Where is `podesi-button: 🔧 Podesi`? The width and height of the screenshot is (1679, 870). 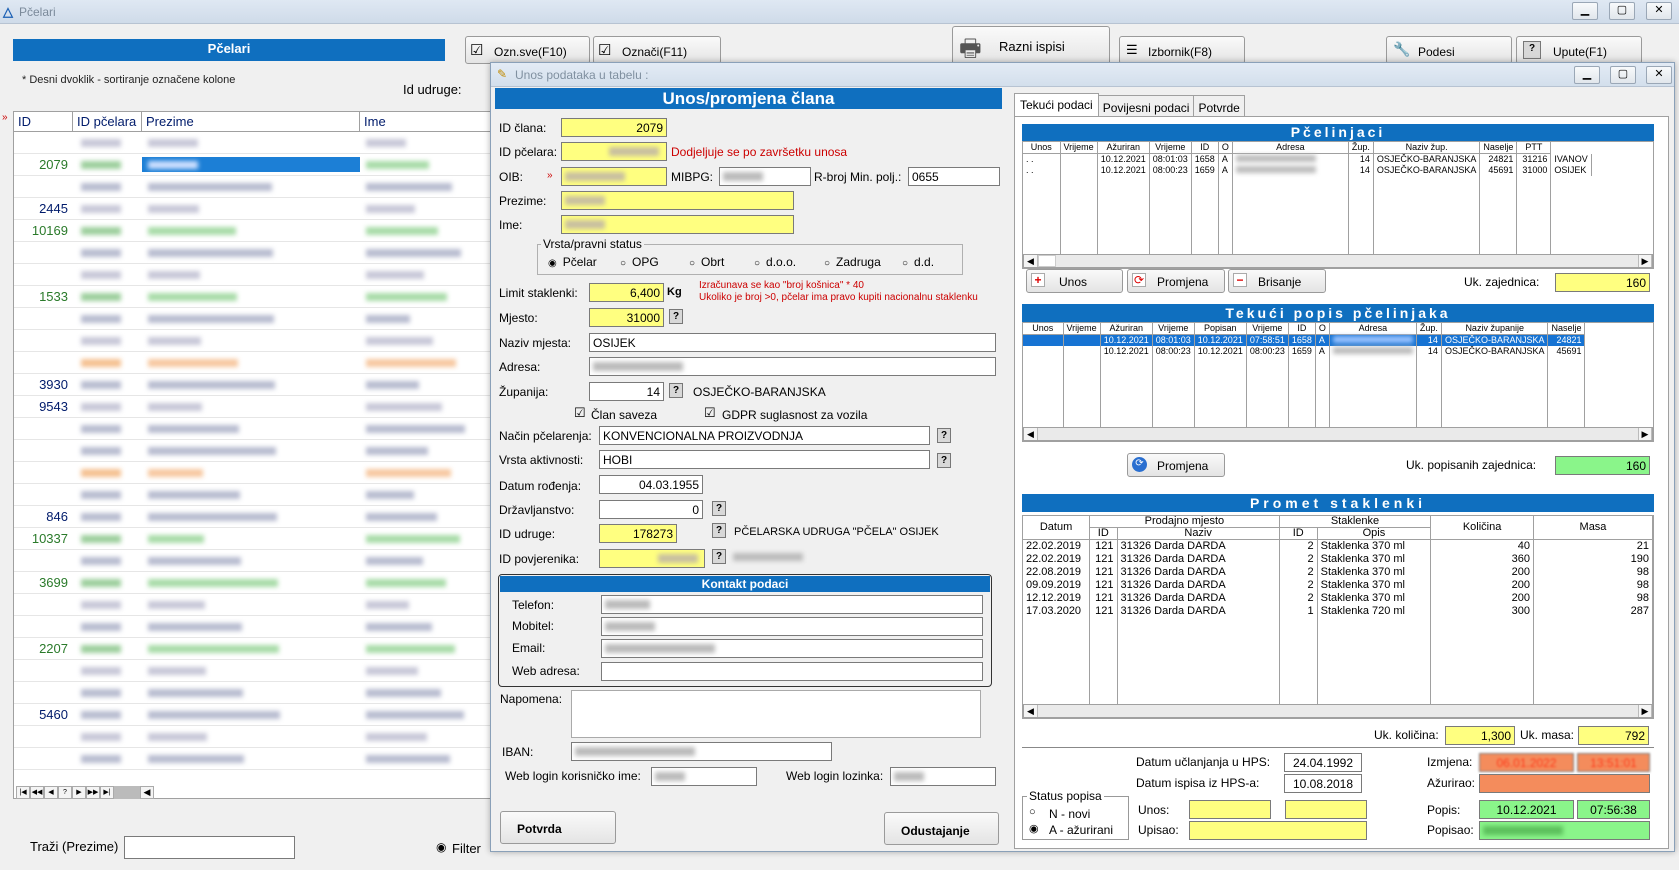
podesi-button: 🔧 Podesi is located at coordinates (1449, 50).